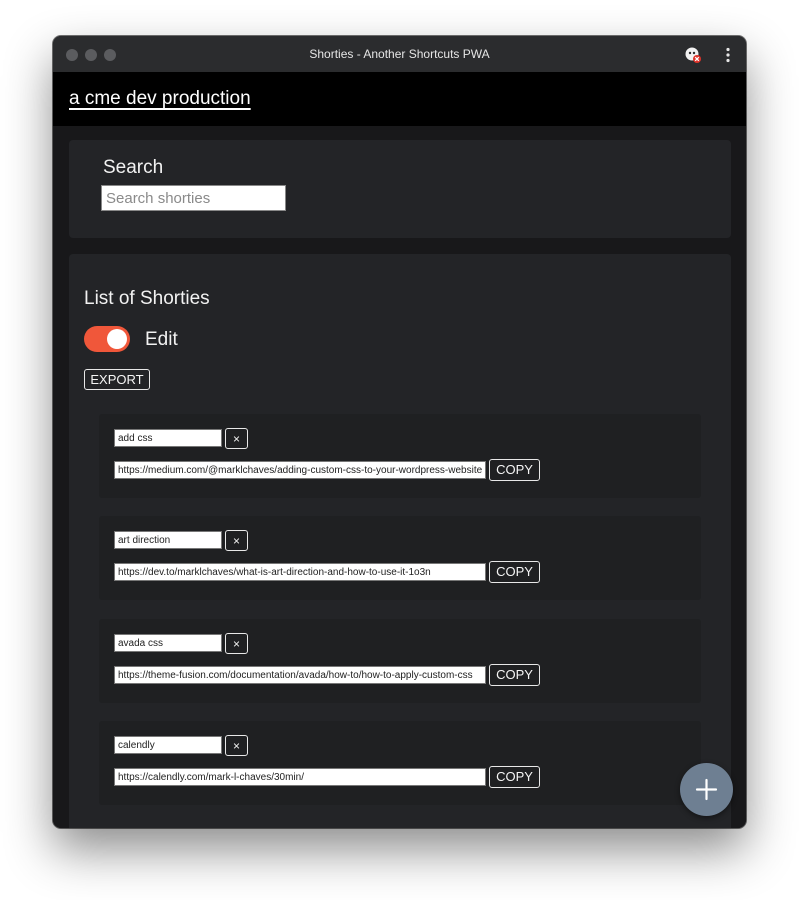 The image size is (800, 900). I want to click on plus-icon, so click(706, 789).